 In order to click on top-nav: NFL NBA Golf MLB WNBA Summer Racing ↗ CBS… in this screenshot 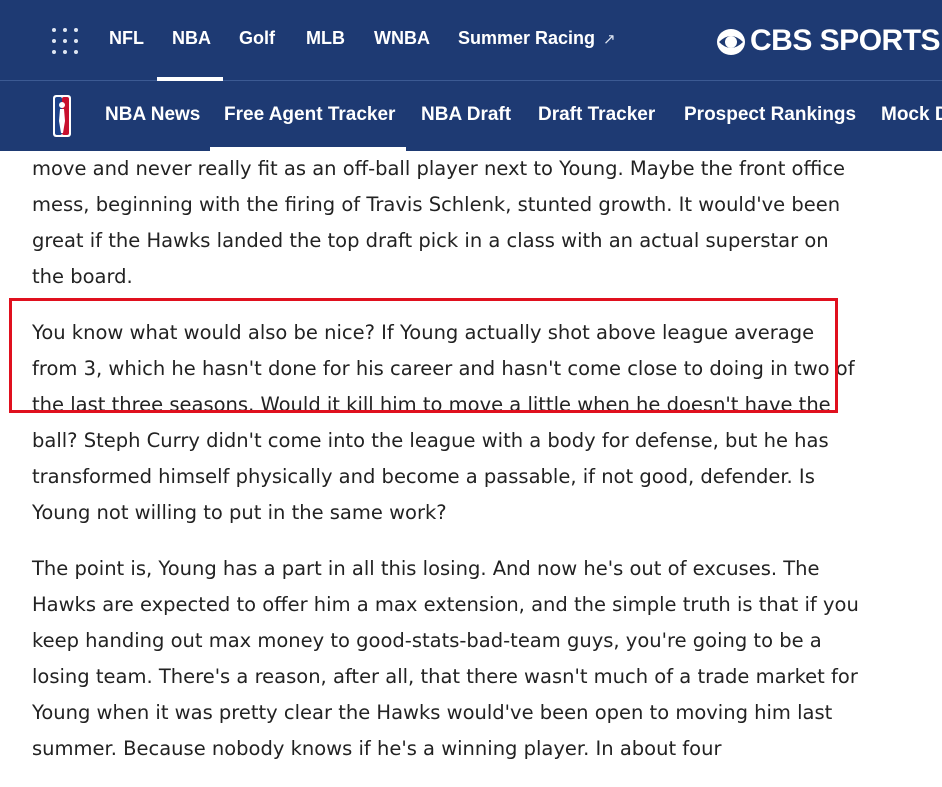, I will do `click(471, 40)`.